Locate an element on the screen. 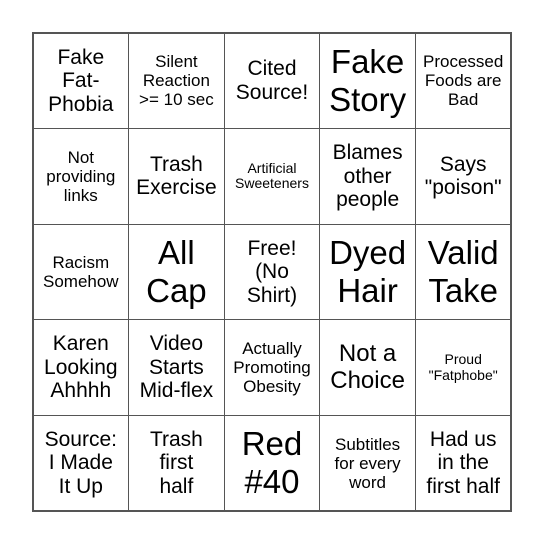 The image size is (544, 544). bingo-cell-r4-c2: Video Starts Mid-flex is located at coordinates (176, 367).